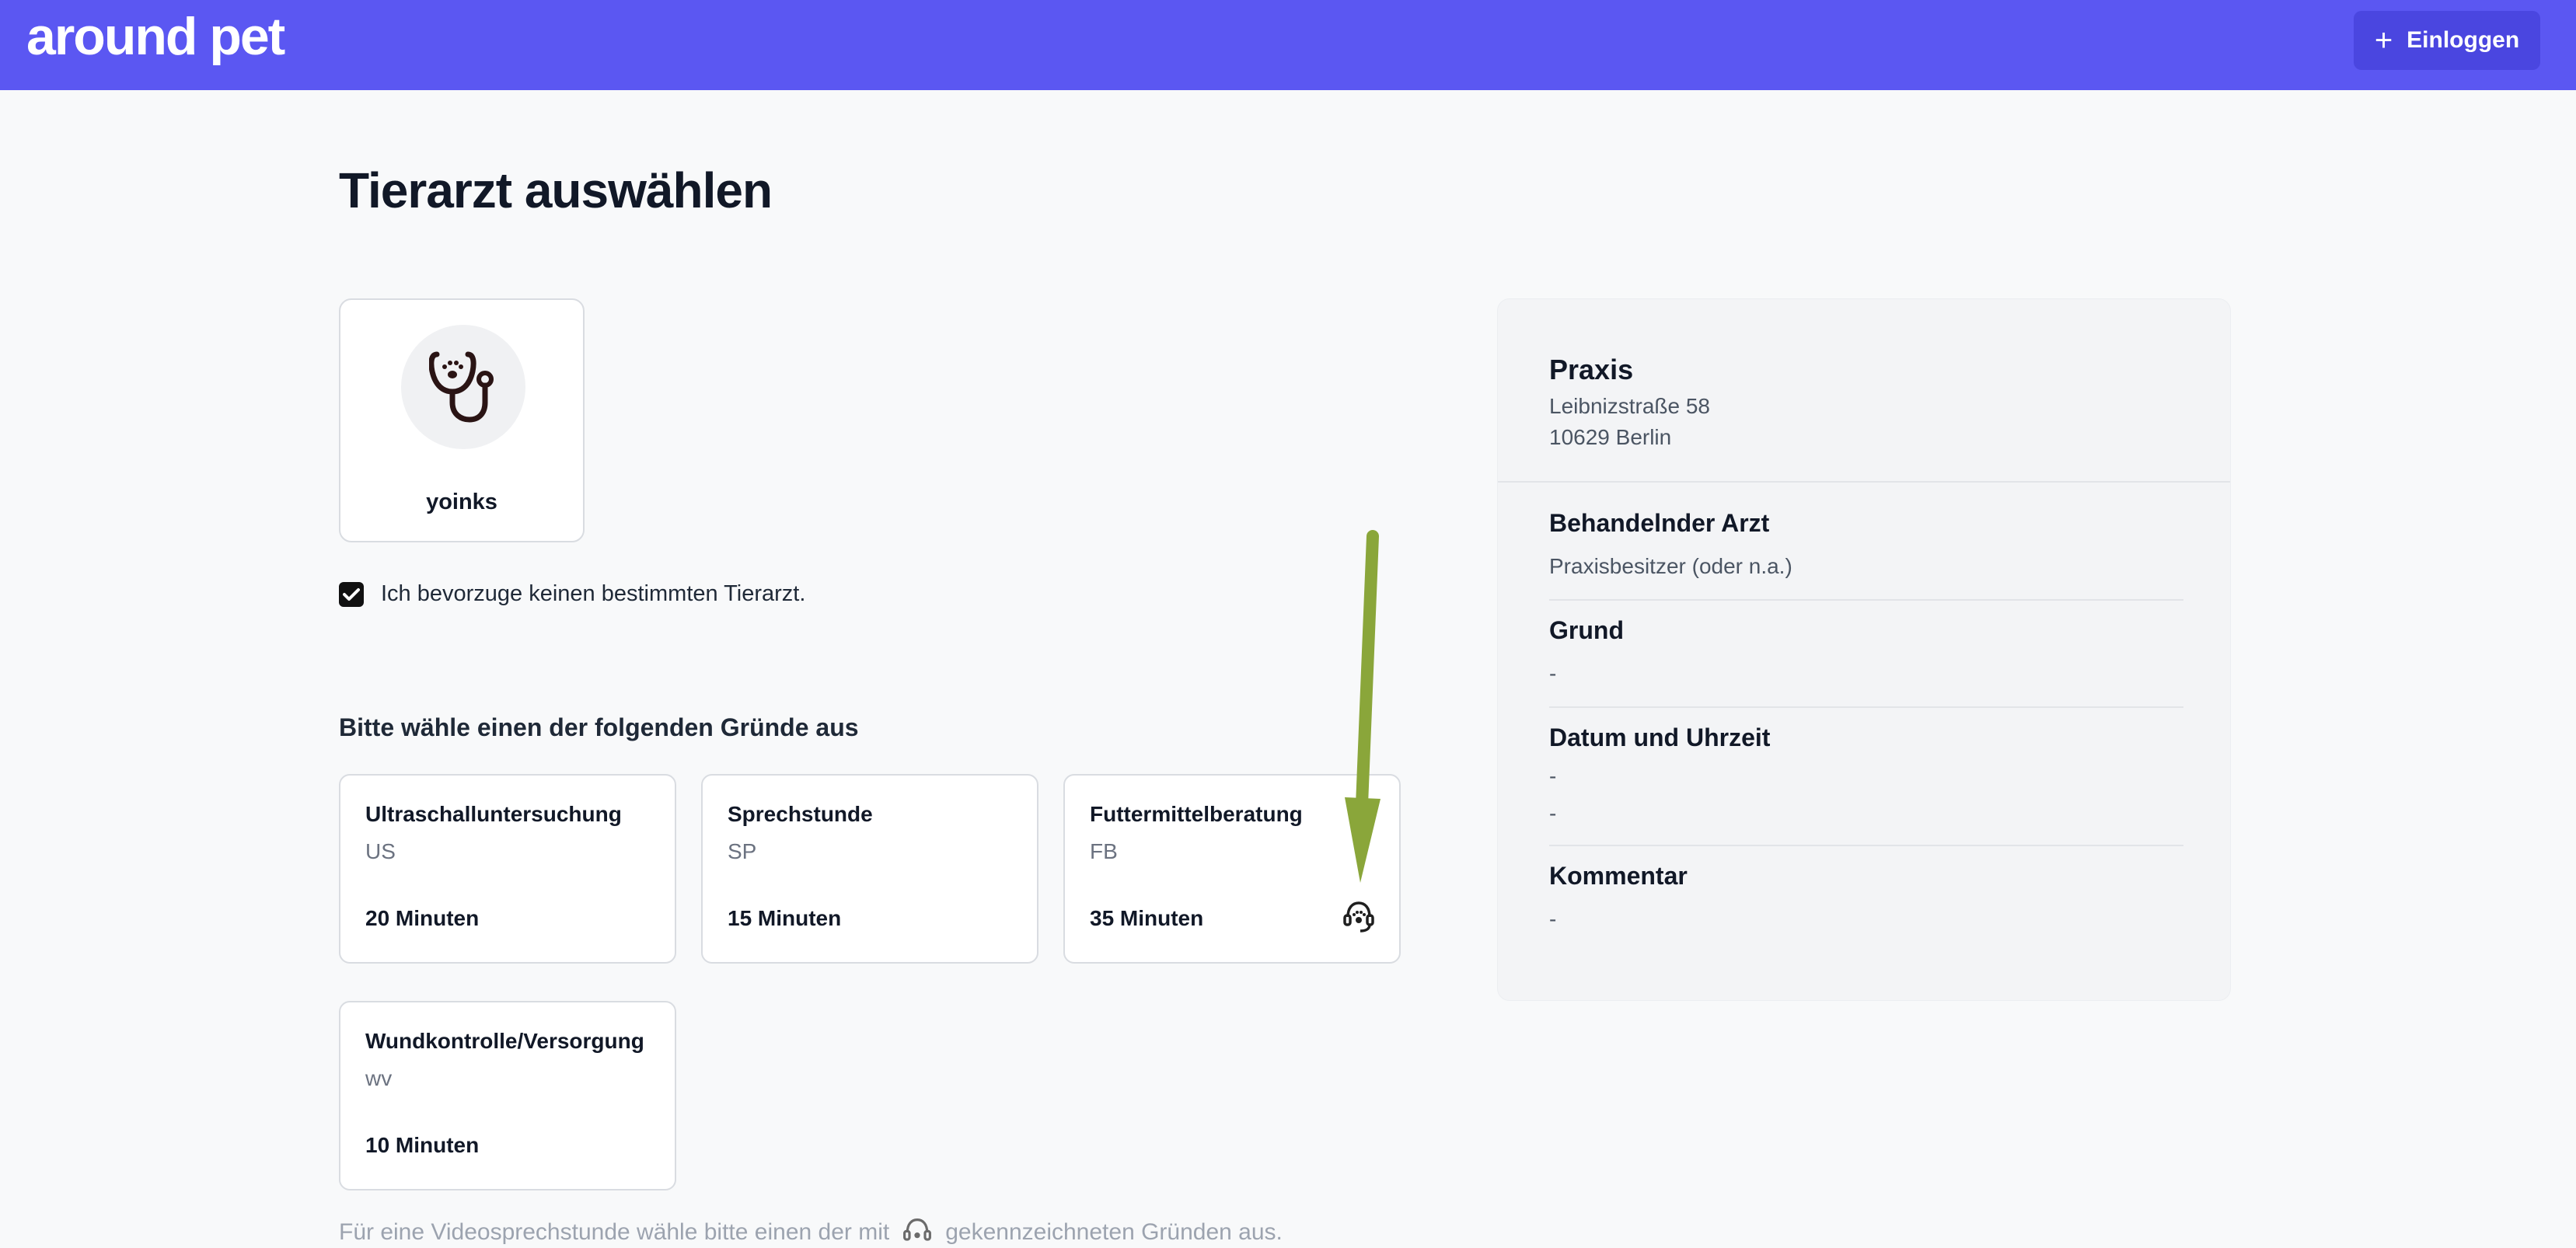 The width and height of the screenshot is (2576, 1248). Describe the element at coordinates (423, 918) in the screenshot. I see `reason-duration: 20 Minuten` at that location.